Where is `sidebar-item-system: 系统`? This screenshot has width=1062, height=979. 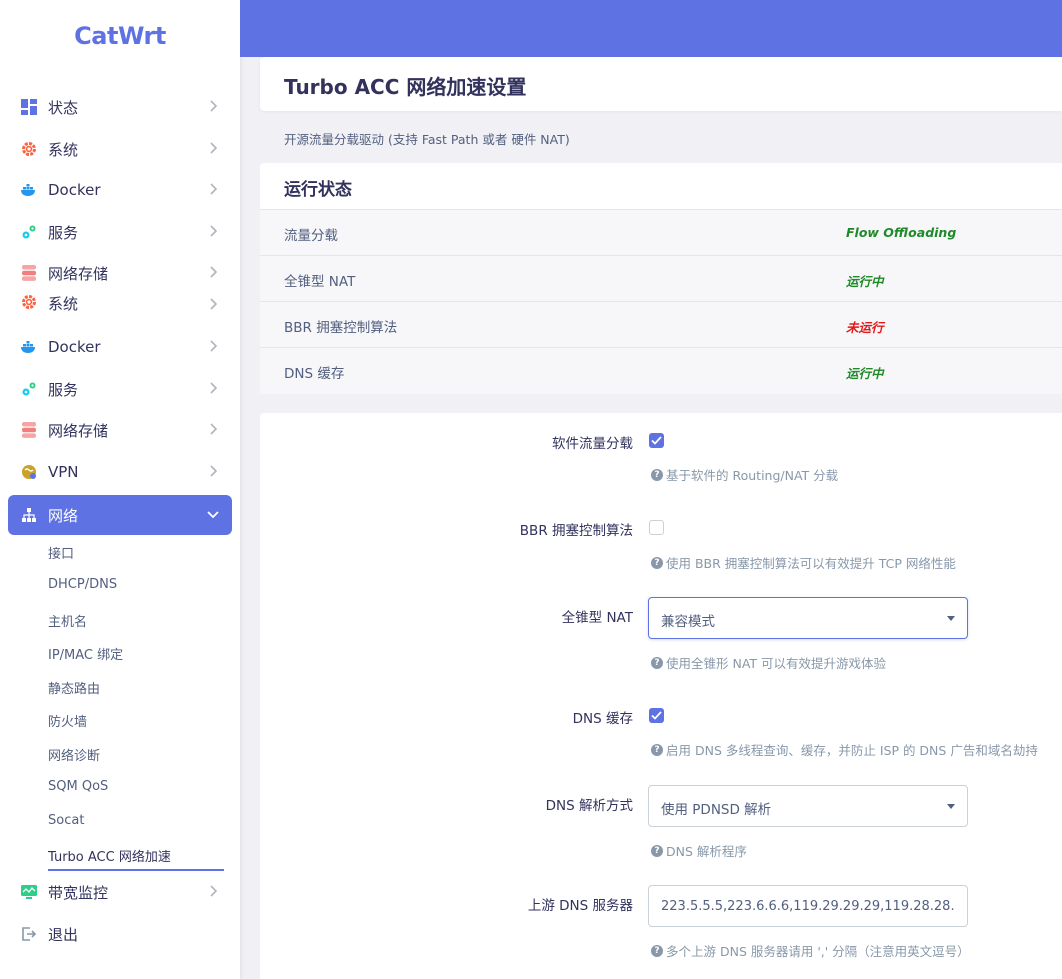
sidebar-item-system: 系统 is located at coordinates (120, 149).